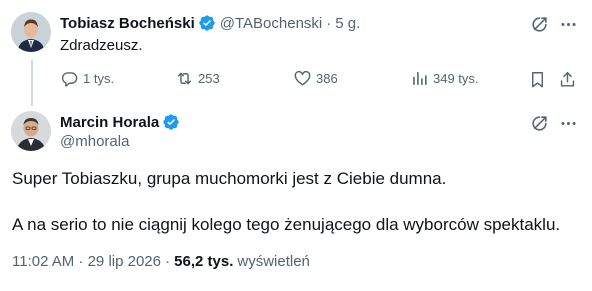 The height and width of the screenshot is (291, 592). I want to click on retweet-count: 253, so click(209, 78).